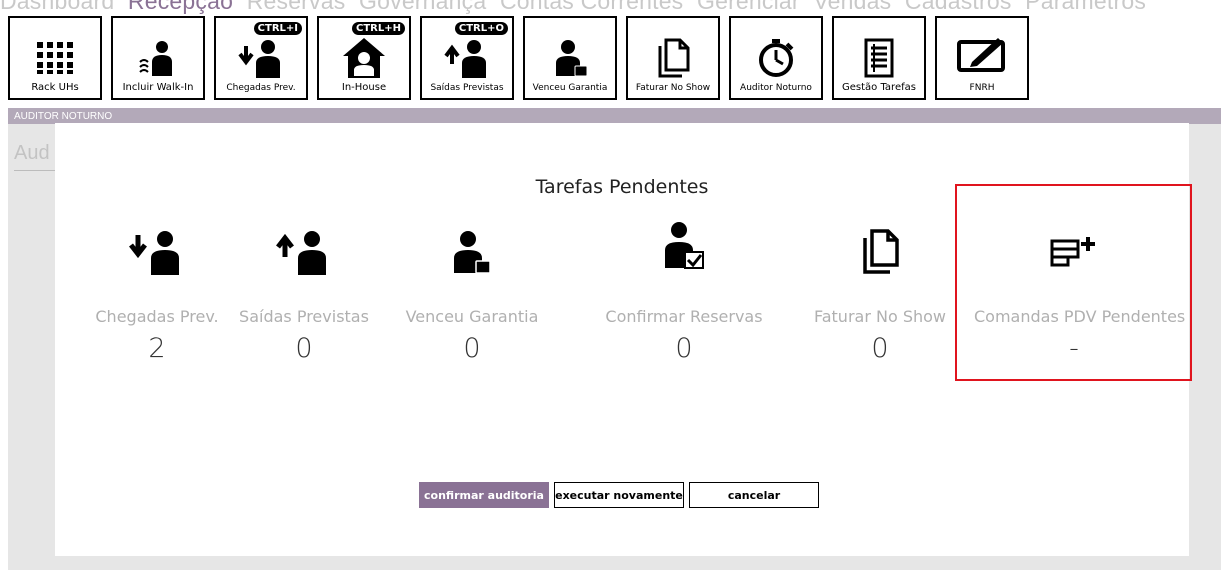 This screenshot has height=570, width=1221. I want to click on chegadas-prev-label: Chegadas Prev., so click(261, 88).